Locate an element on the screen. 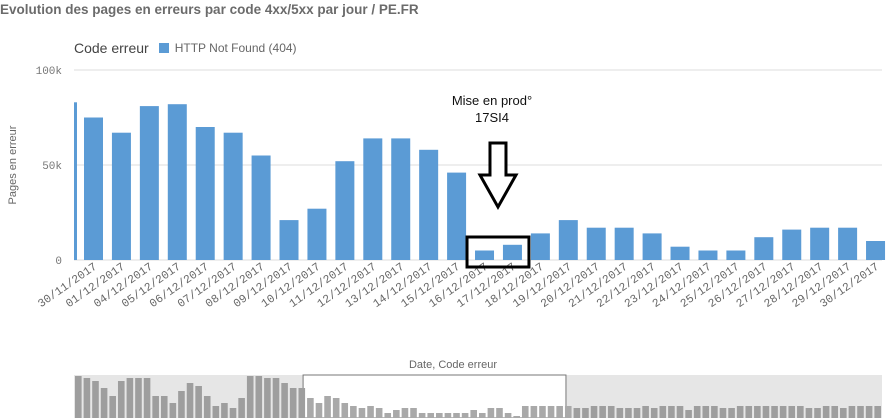 The image size is (886, 418). partial-bar-left is located at coordinates (75, 181).